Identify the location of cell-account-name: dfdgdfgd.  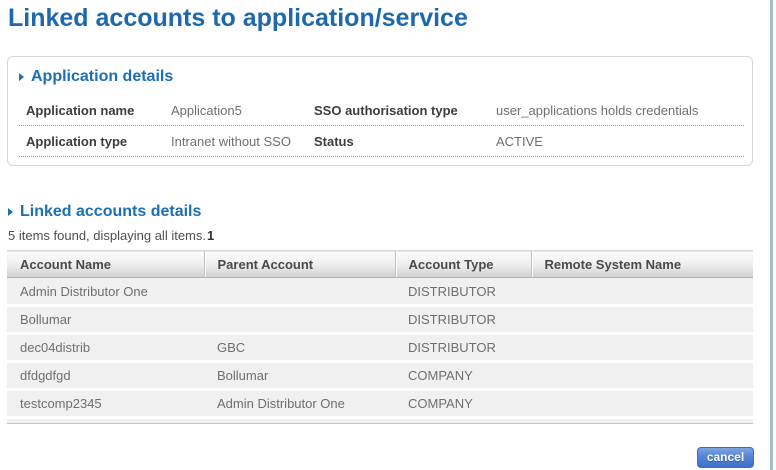
(105, 376).